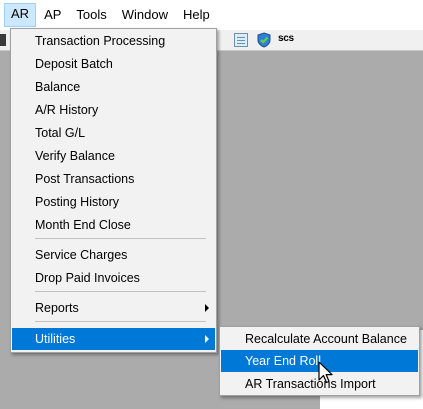 The image size is (423, 409). I want to click on menu-item-reports-label: Reports, so click(57, 308).